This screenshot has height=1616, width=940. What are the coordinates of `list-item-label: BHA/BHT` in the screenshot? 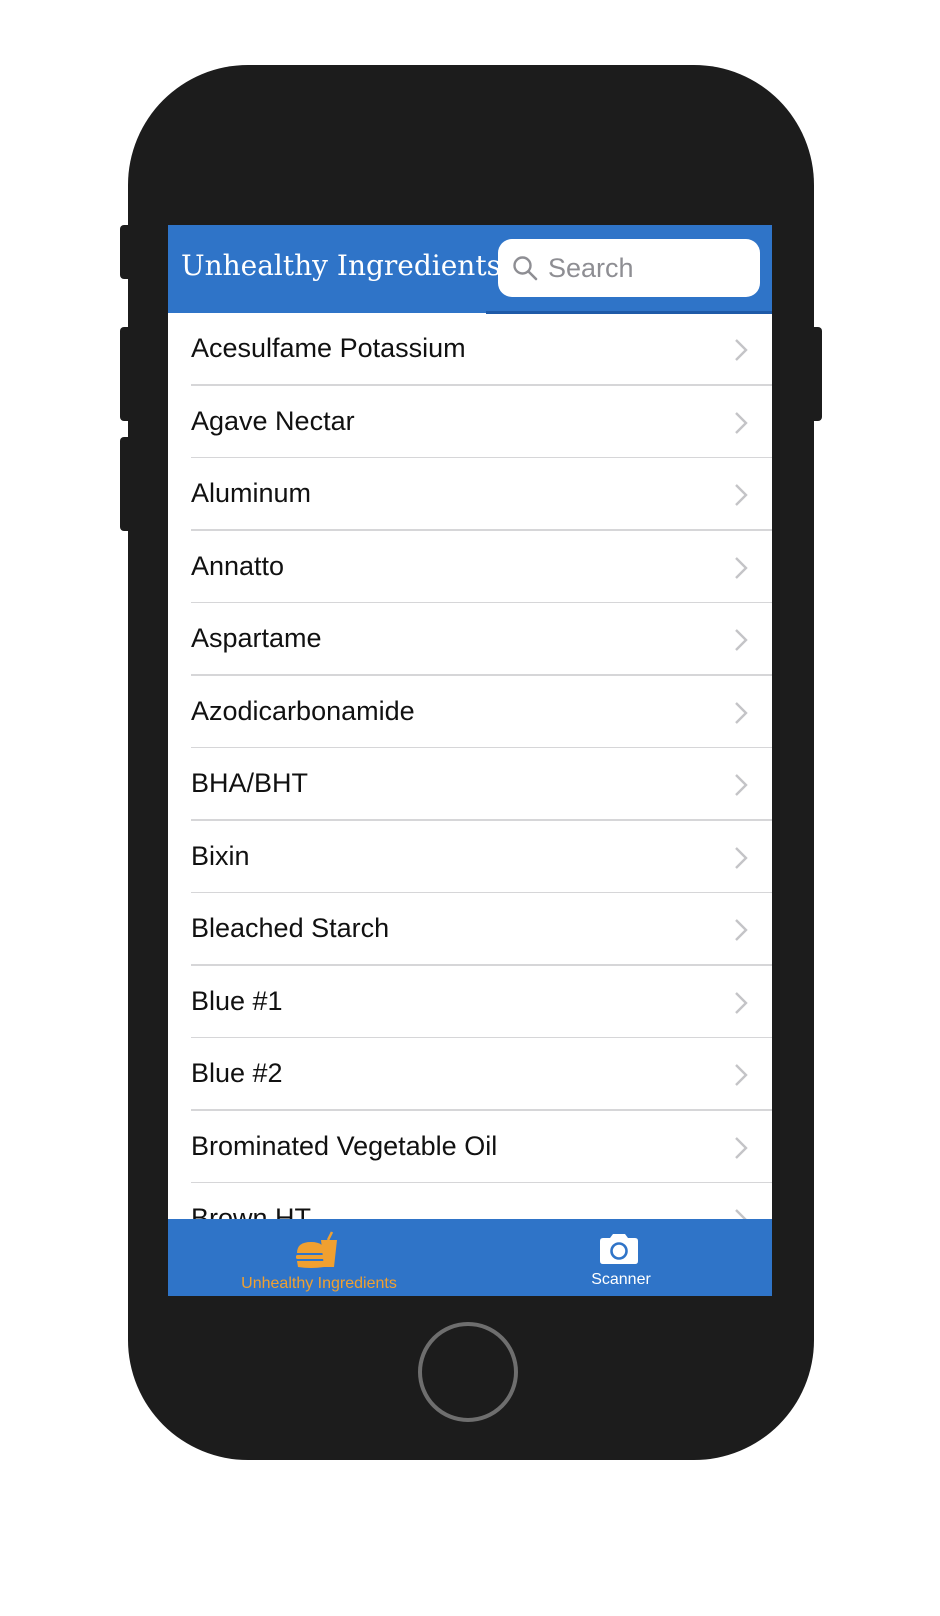 It's located at (250, 783).